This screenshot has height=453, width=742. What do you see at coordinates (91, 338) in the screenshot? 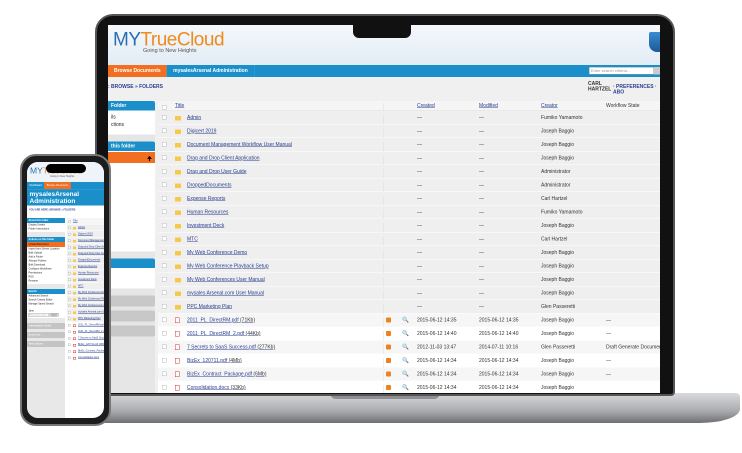
I see `phone-row-title: 7 Secrets to SaaS Success` at bounding box center [91, 338].